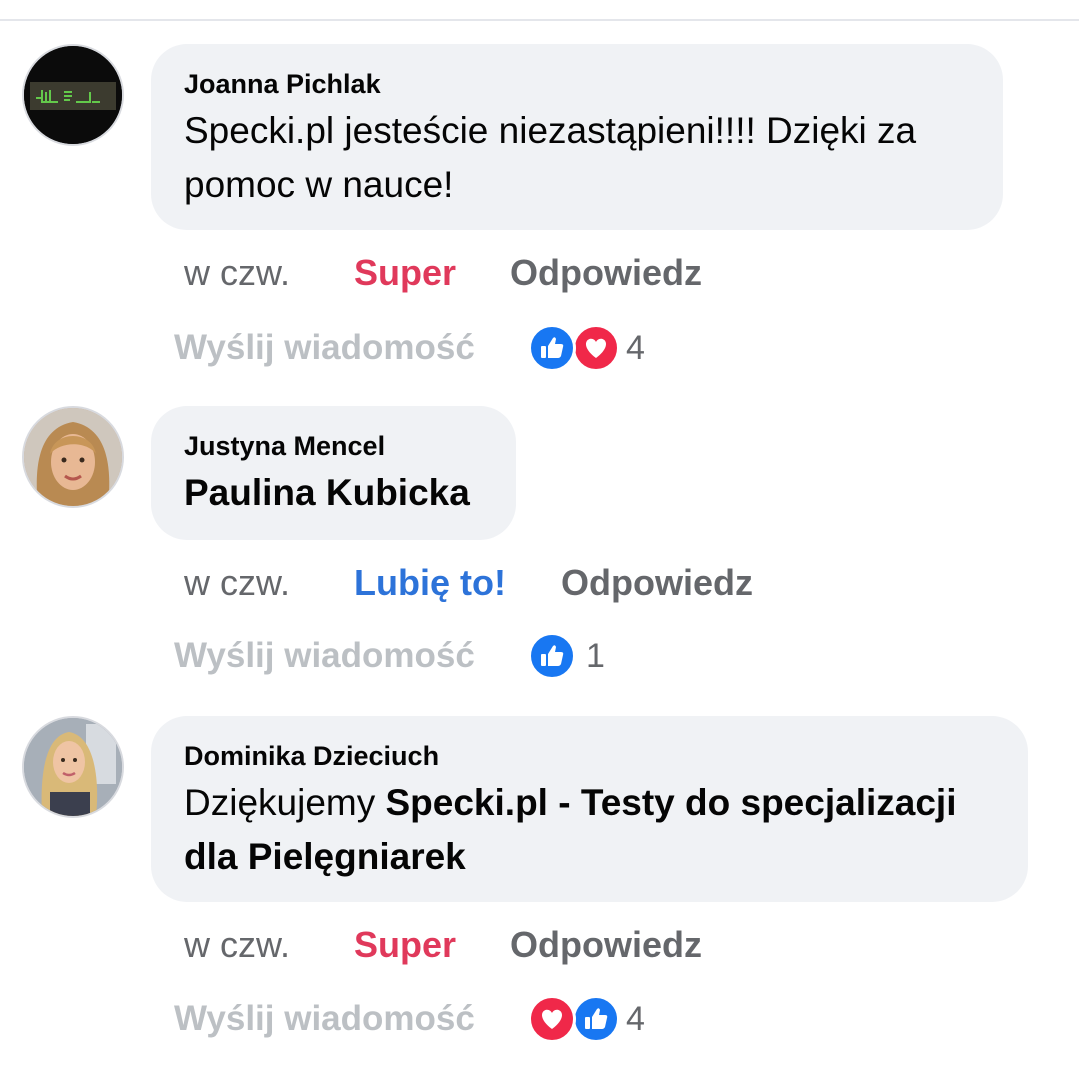 The image size is (1079, 1069). I want to click on comment-mention: Paulina Kubicka, so click(333, 493).